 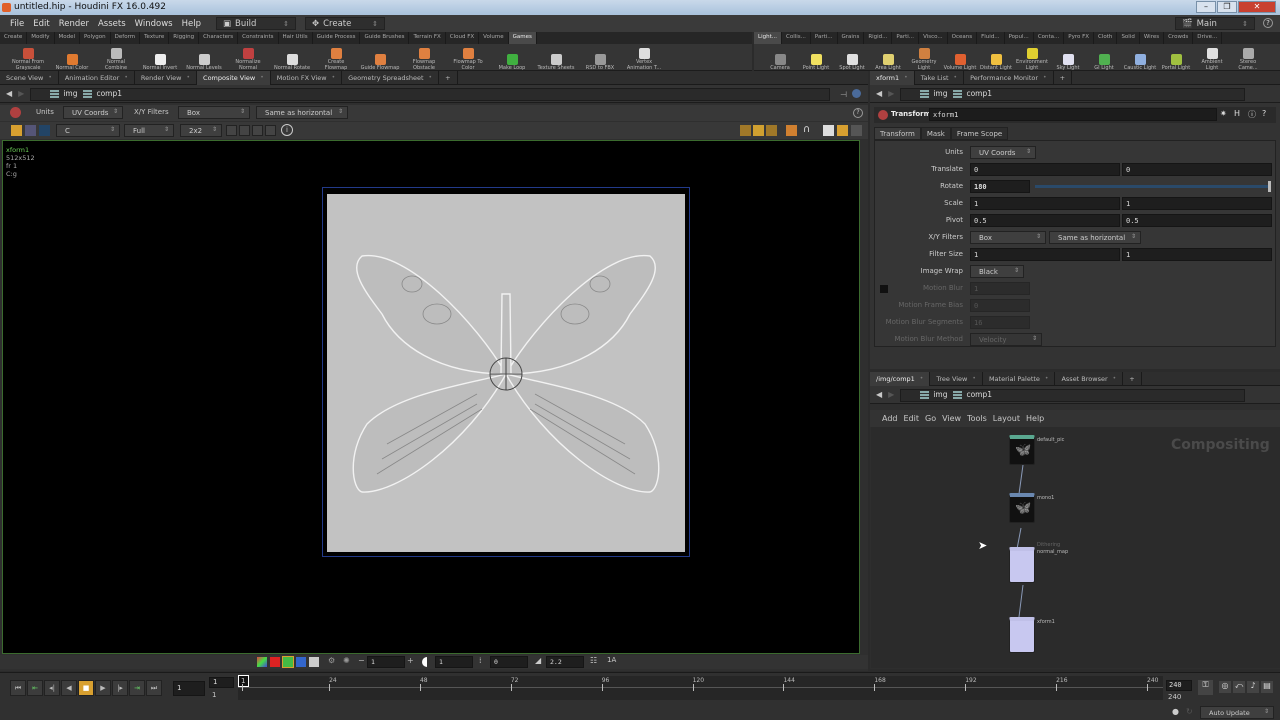 I want to click on snap-magnet-icon: ∩, so click(x=806, y=129).